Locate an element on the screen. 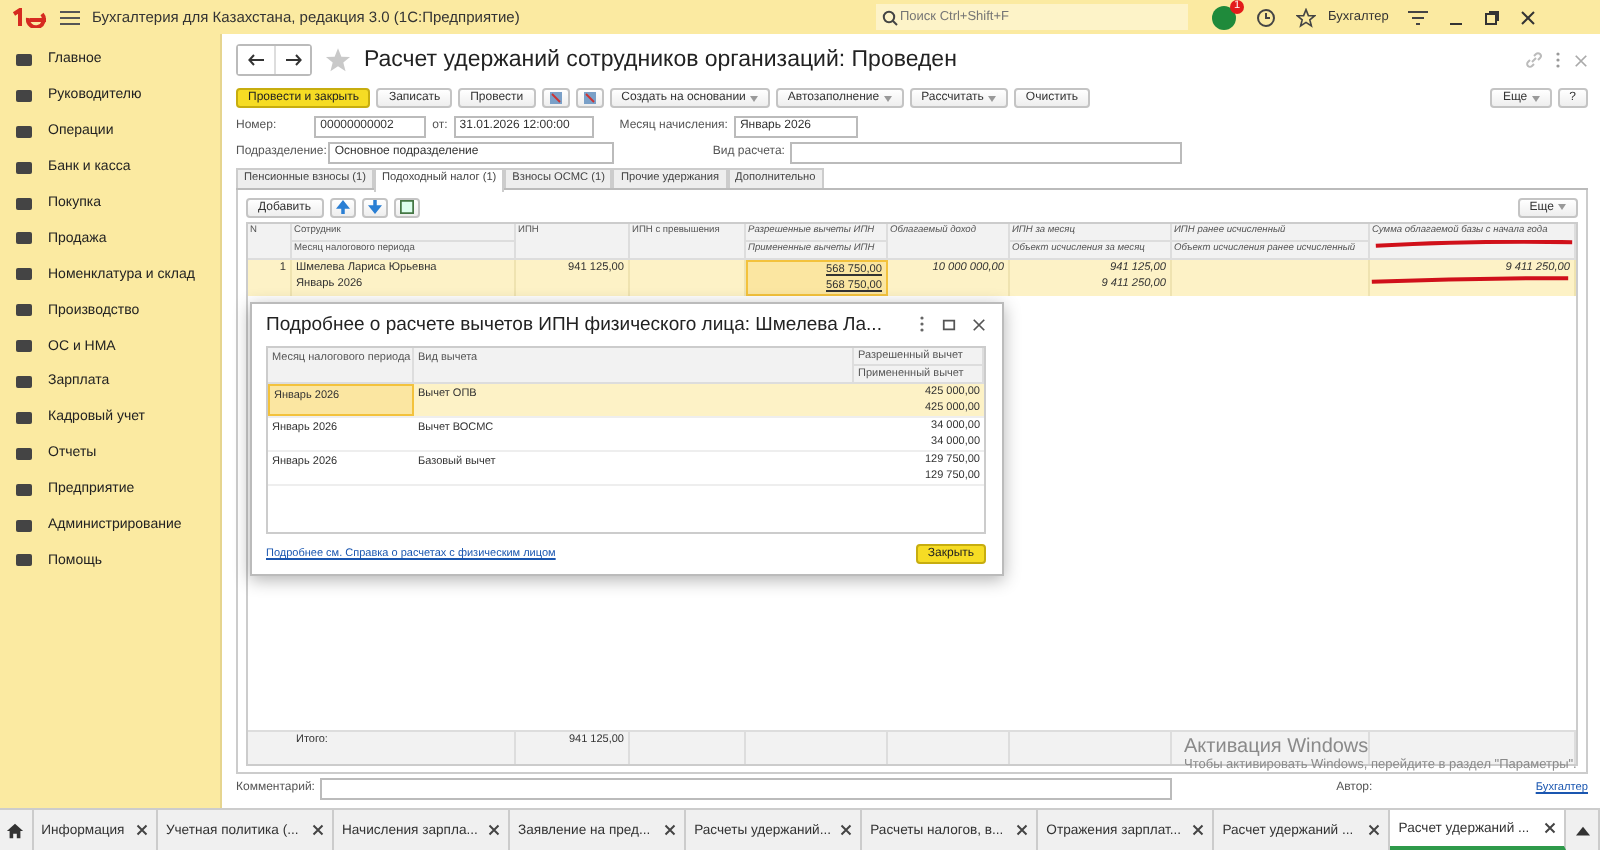  move-up-button is located at coordinates (342, 207).